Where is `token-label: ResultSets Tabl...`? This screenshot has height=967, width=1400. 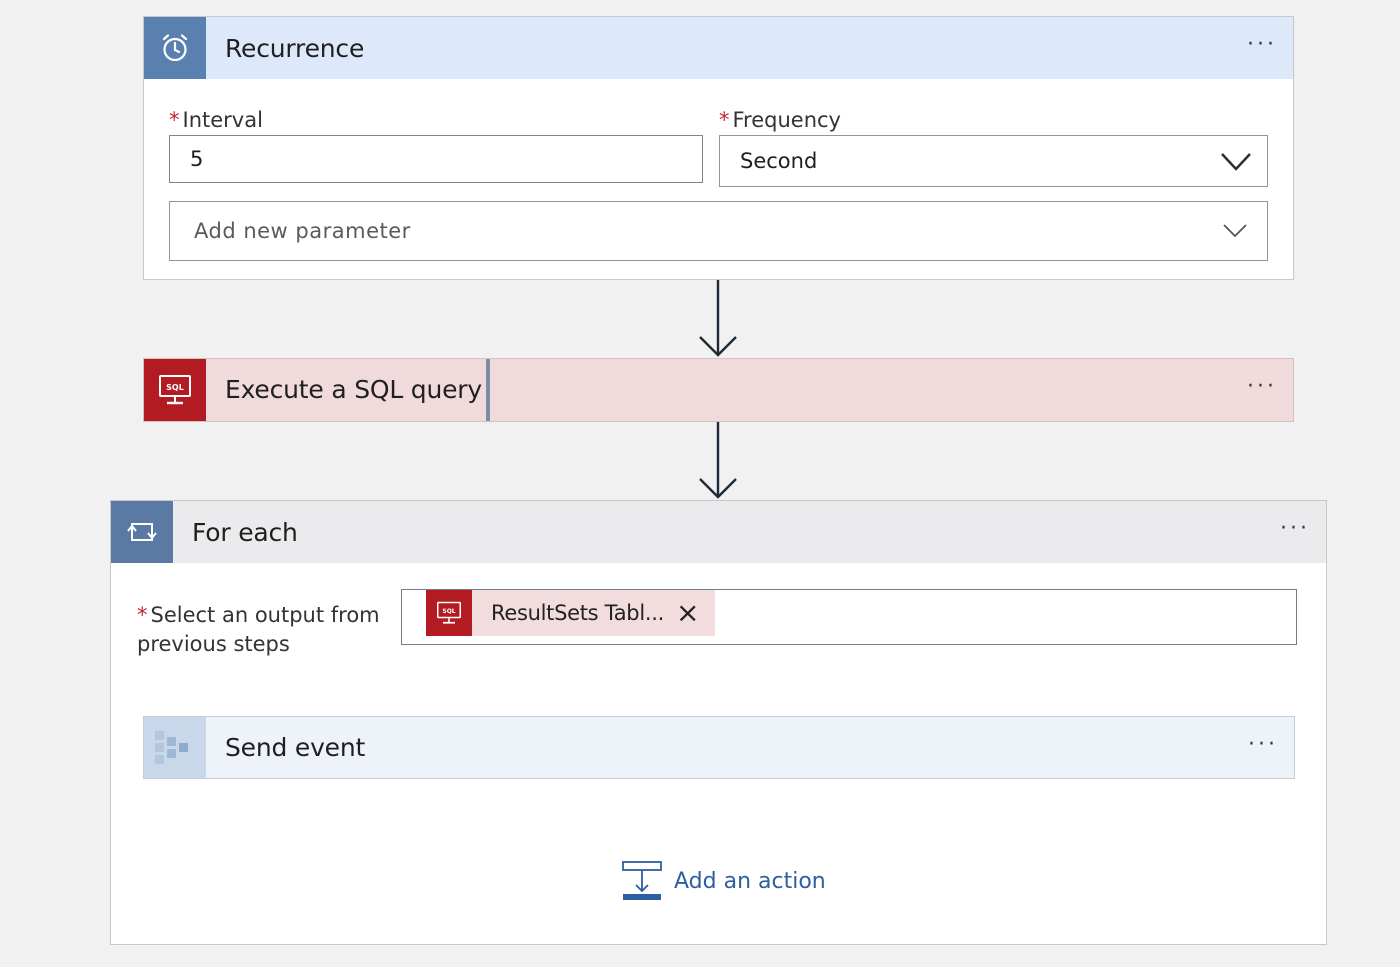 token-label: ResultSets Tabl... is located at coordinates (577, 613).